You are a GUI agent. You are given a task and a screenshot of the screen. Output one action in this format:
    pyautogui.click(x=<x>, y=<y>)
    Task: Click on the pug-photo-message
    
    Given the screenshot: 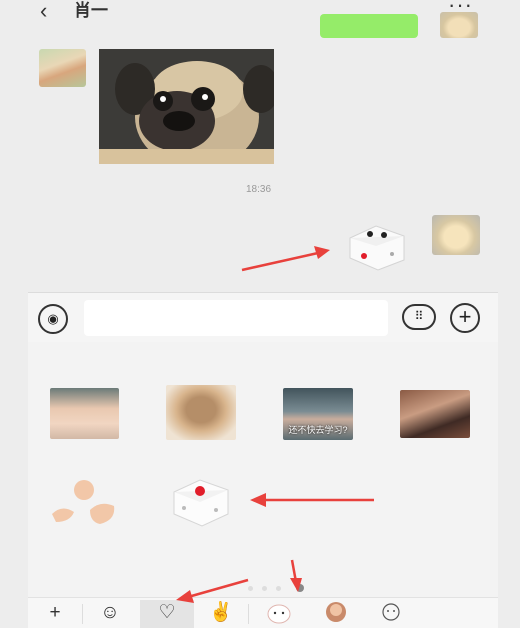 What is the action you would take?
    pyautogui.click(x=186, y=106)
    